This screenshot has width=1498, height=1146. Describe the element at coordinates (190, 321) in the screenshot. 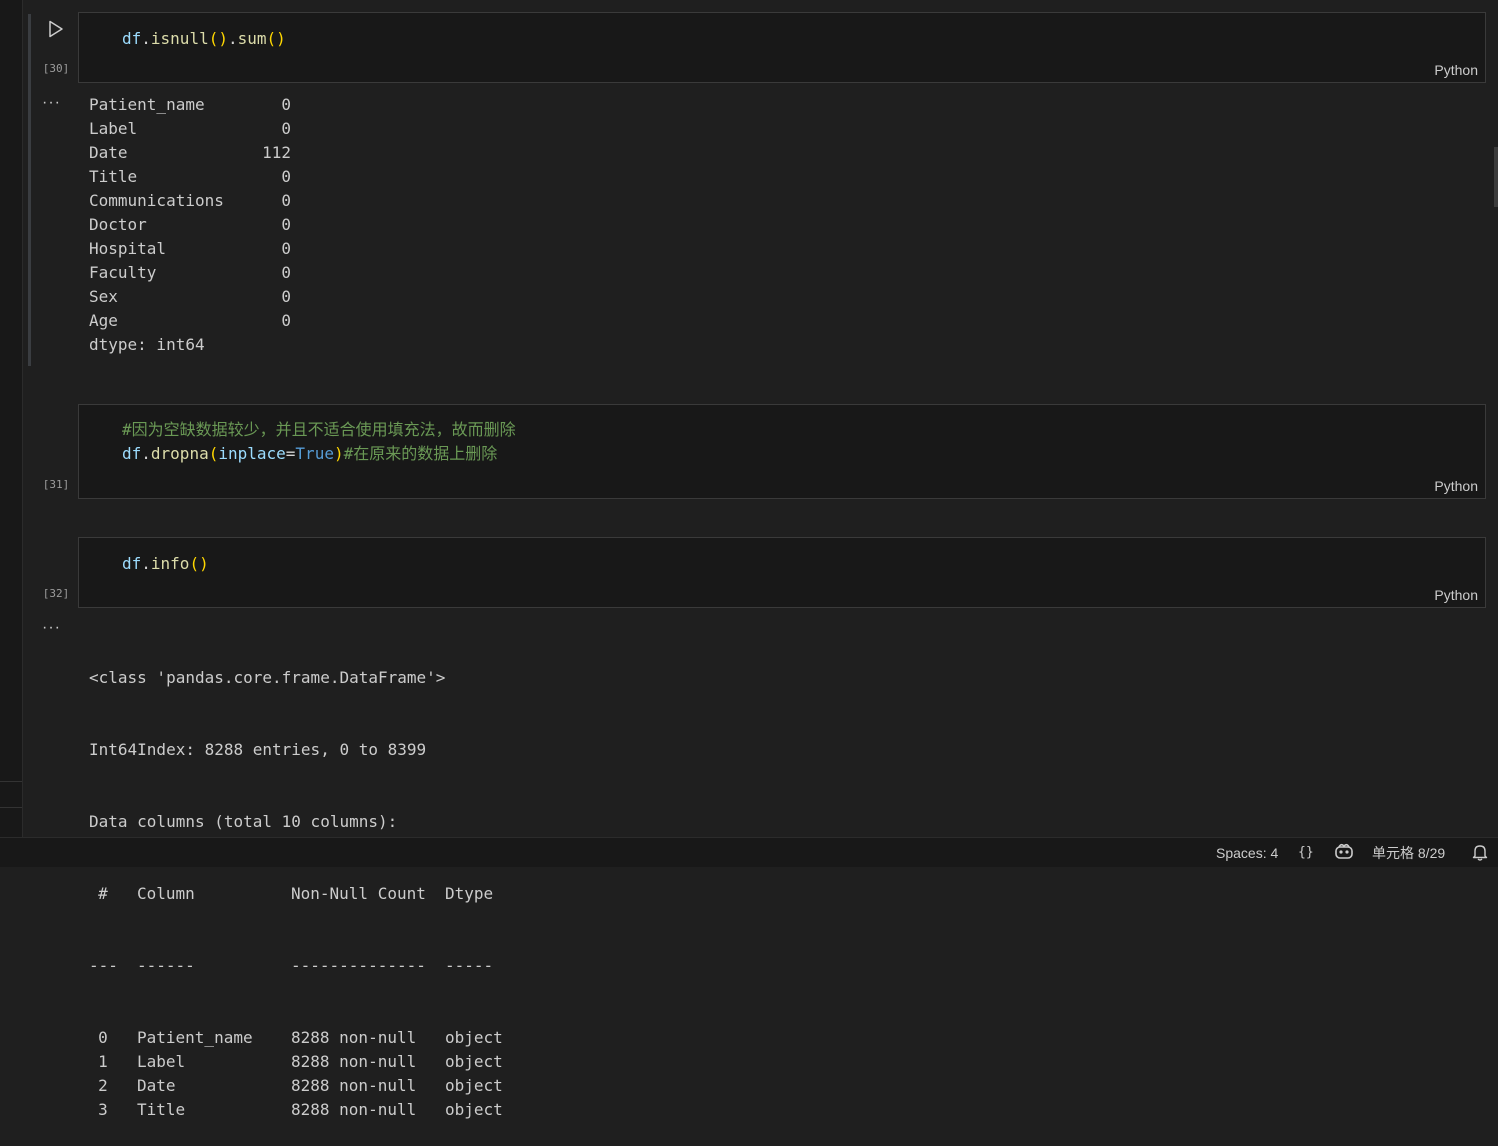

I see `null-count-row: Age 0` at that location.